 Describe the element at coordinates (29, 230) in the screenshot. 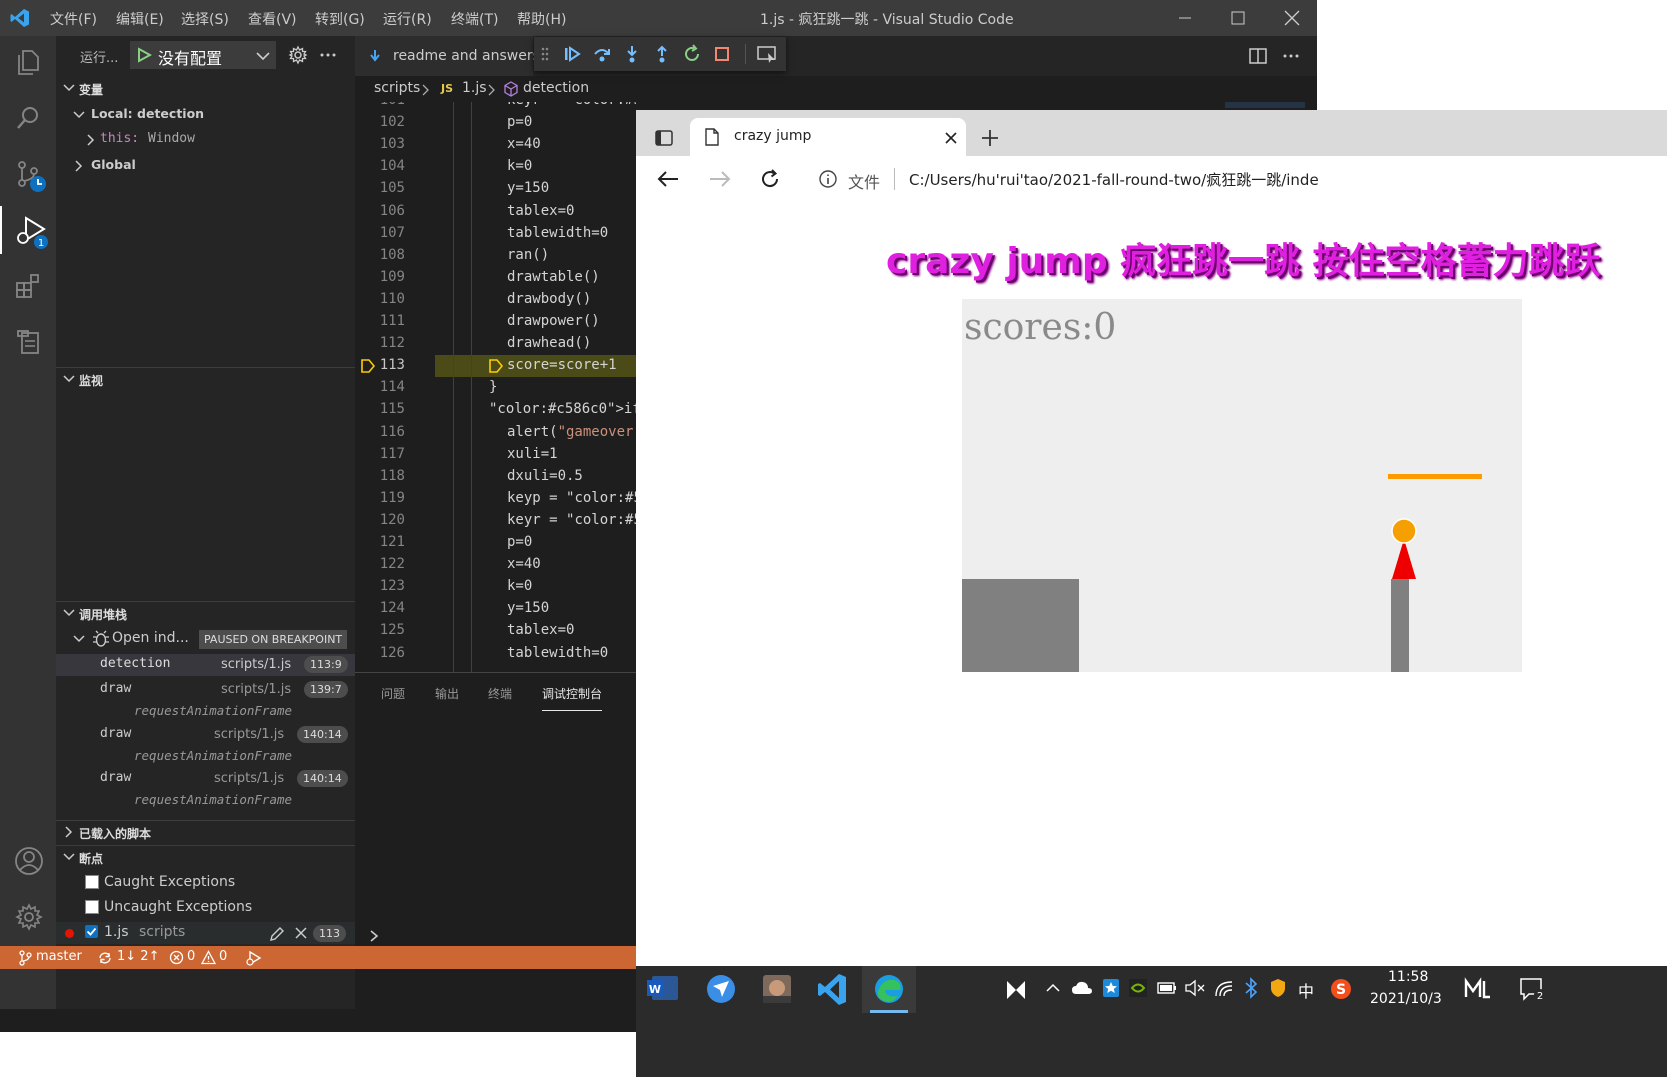

I see `run-debug-icon: 1` at that location.